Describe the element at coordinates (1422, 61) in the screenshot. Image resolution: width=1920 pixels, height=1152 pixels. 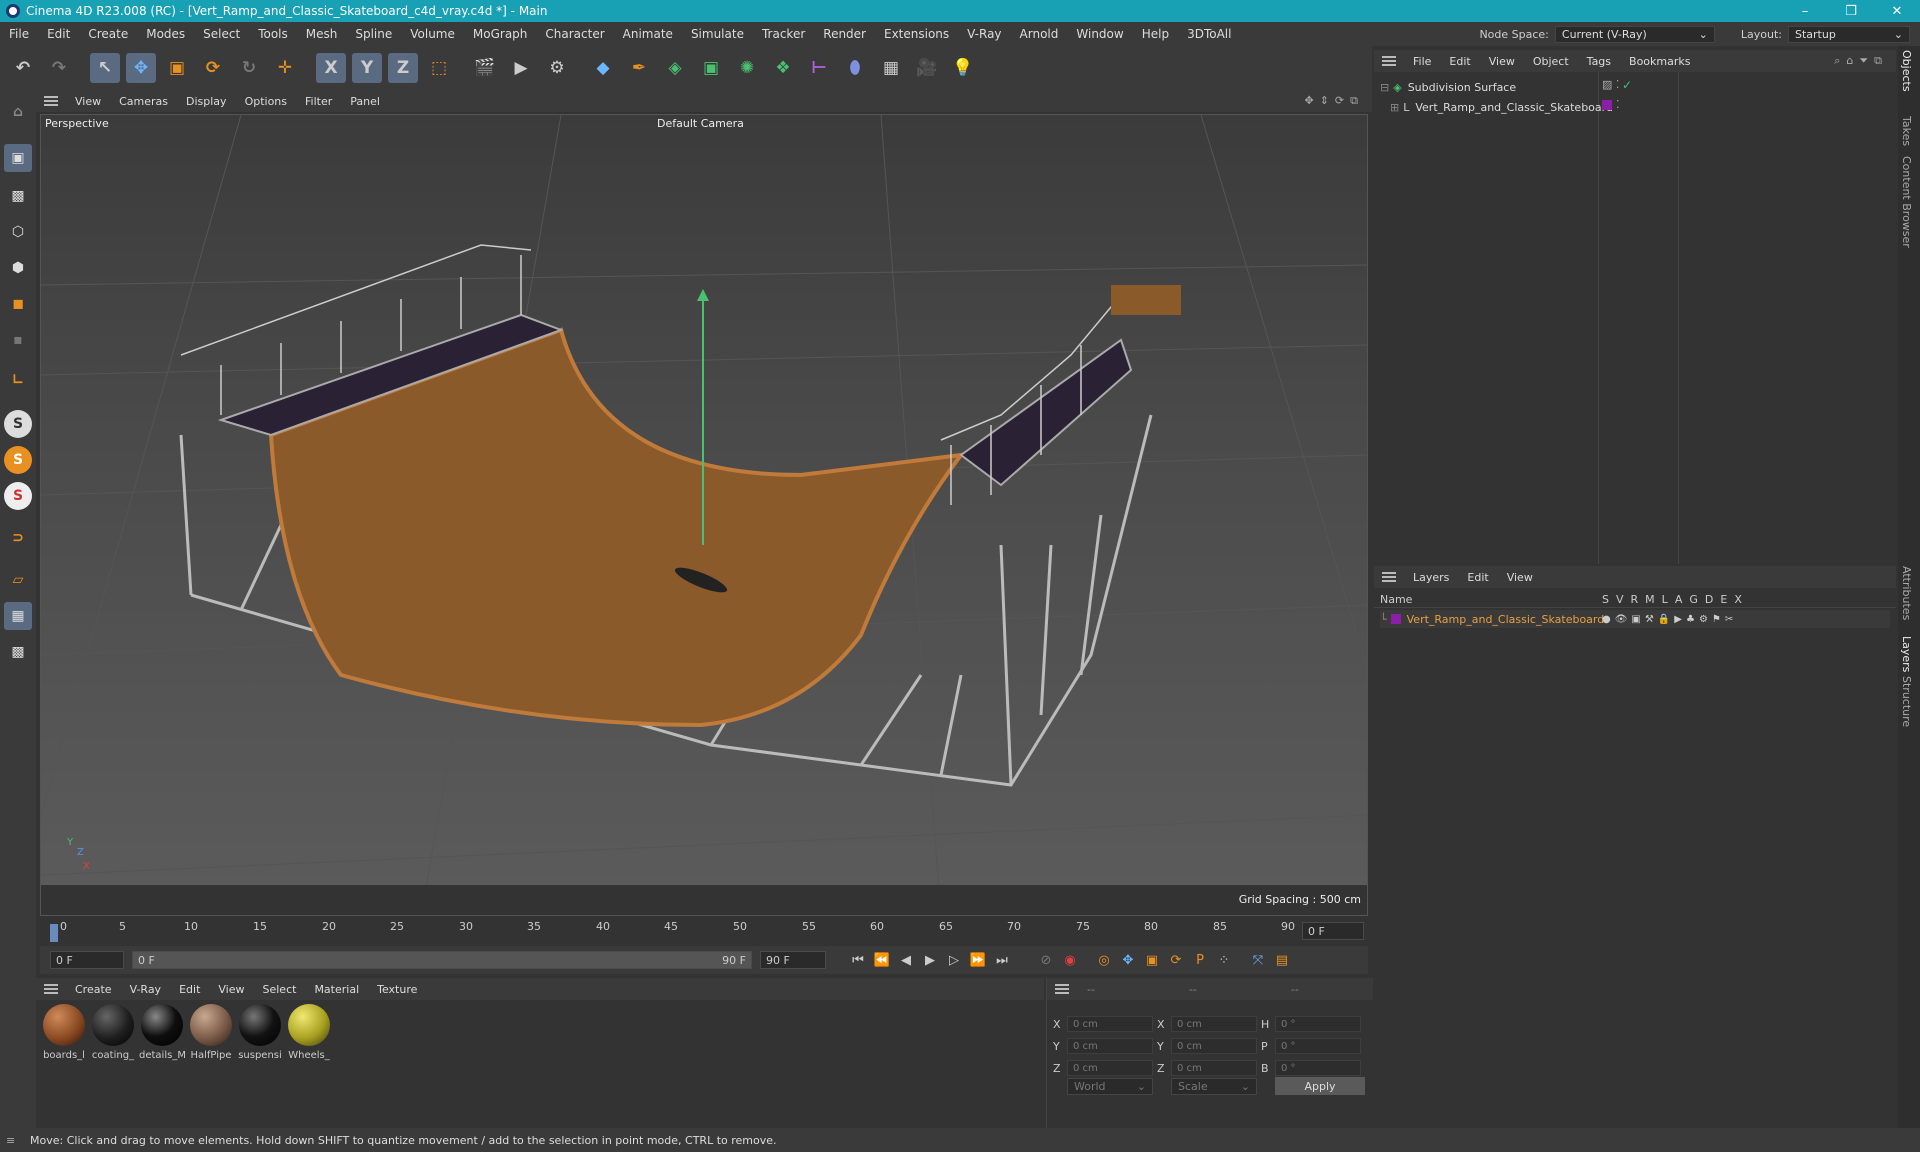
I see `object-menu-file: File` at that location.